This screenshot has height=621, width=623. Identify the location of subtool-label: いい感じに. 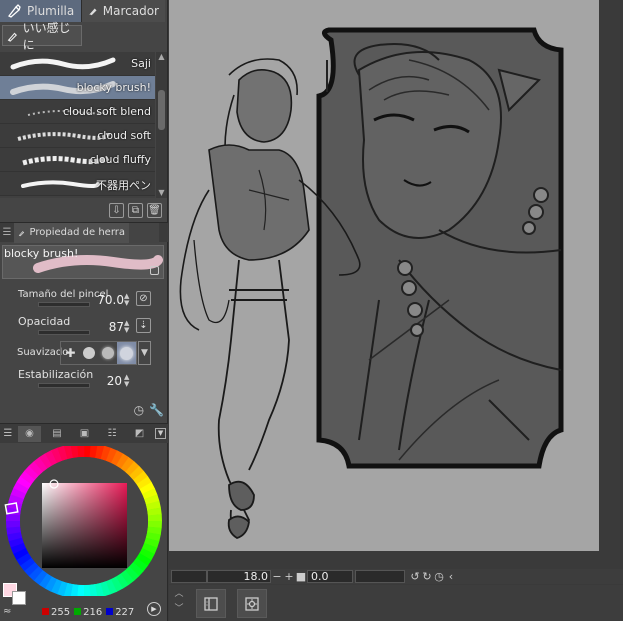
(46, 36).